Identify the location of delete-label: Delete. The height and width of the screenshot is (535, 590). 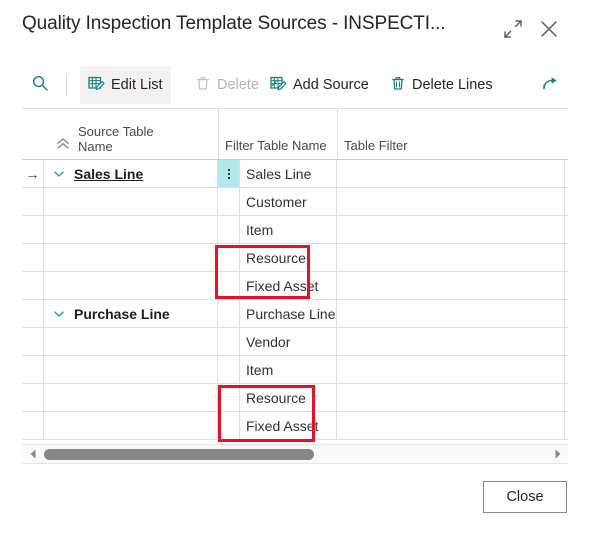
(238, 85).